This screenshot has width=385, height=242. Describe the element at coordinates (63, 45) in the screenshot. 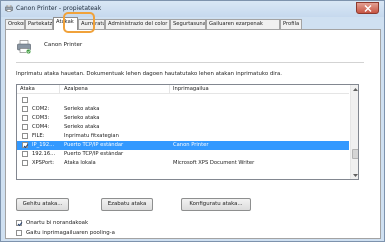

I see `printer-name: Canon Printer` at that location.